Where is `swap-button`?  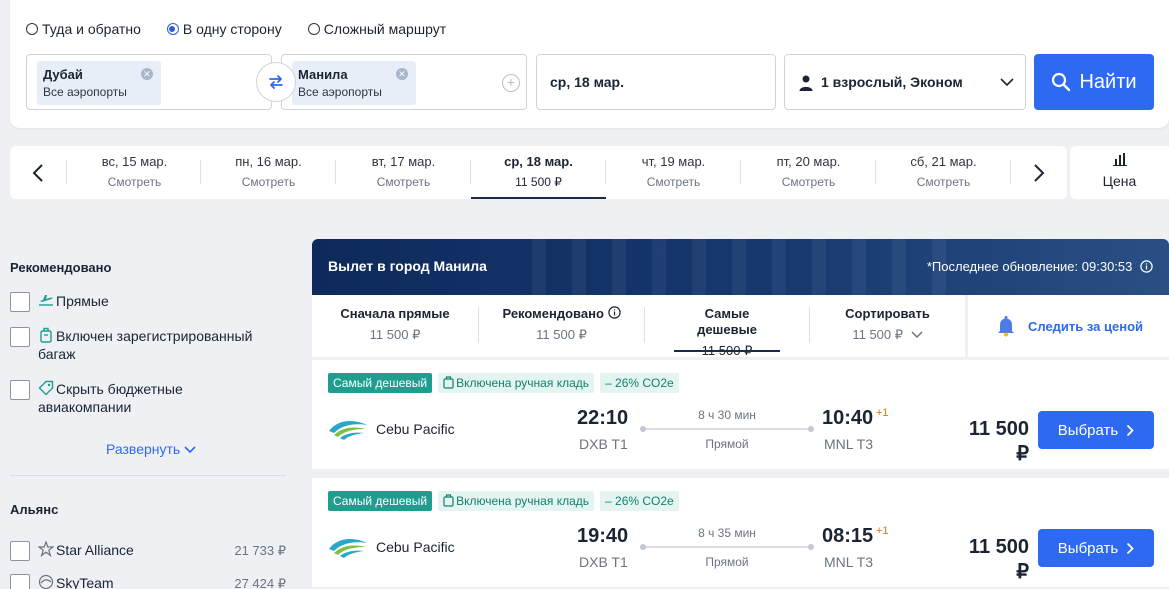
swap-button is located at coordinates (276, 82).